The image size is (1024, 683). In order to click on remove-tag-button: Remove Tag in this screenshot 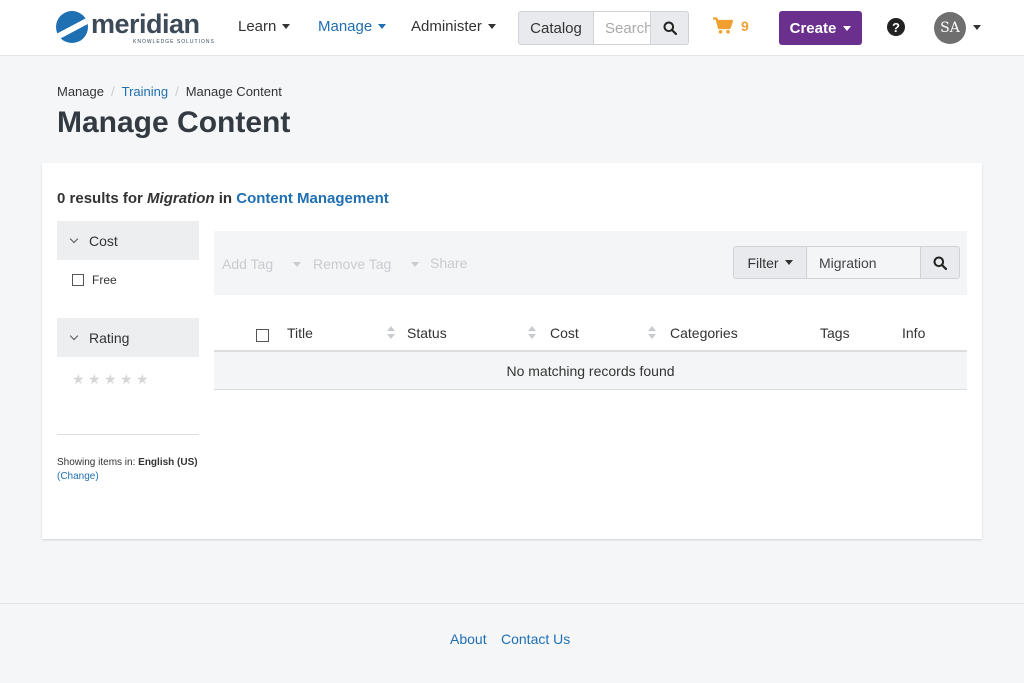, I will do `click(366, 264)`.